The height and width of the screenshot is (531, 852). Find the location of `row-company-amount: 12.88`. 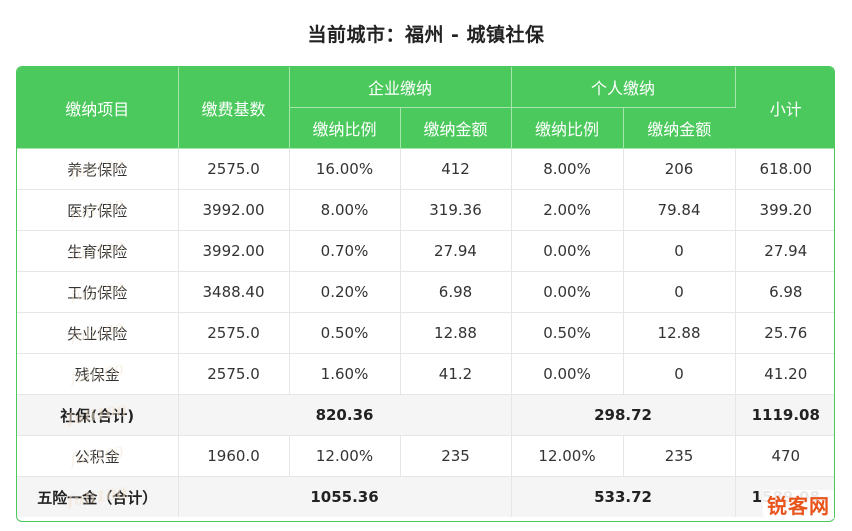

row-company-amount: 12.88 is located at coordinates (456, 333).